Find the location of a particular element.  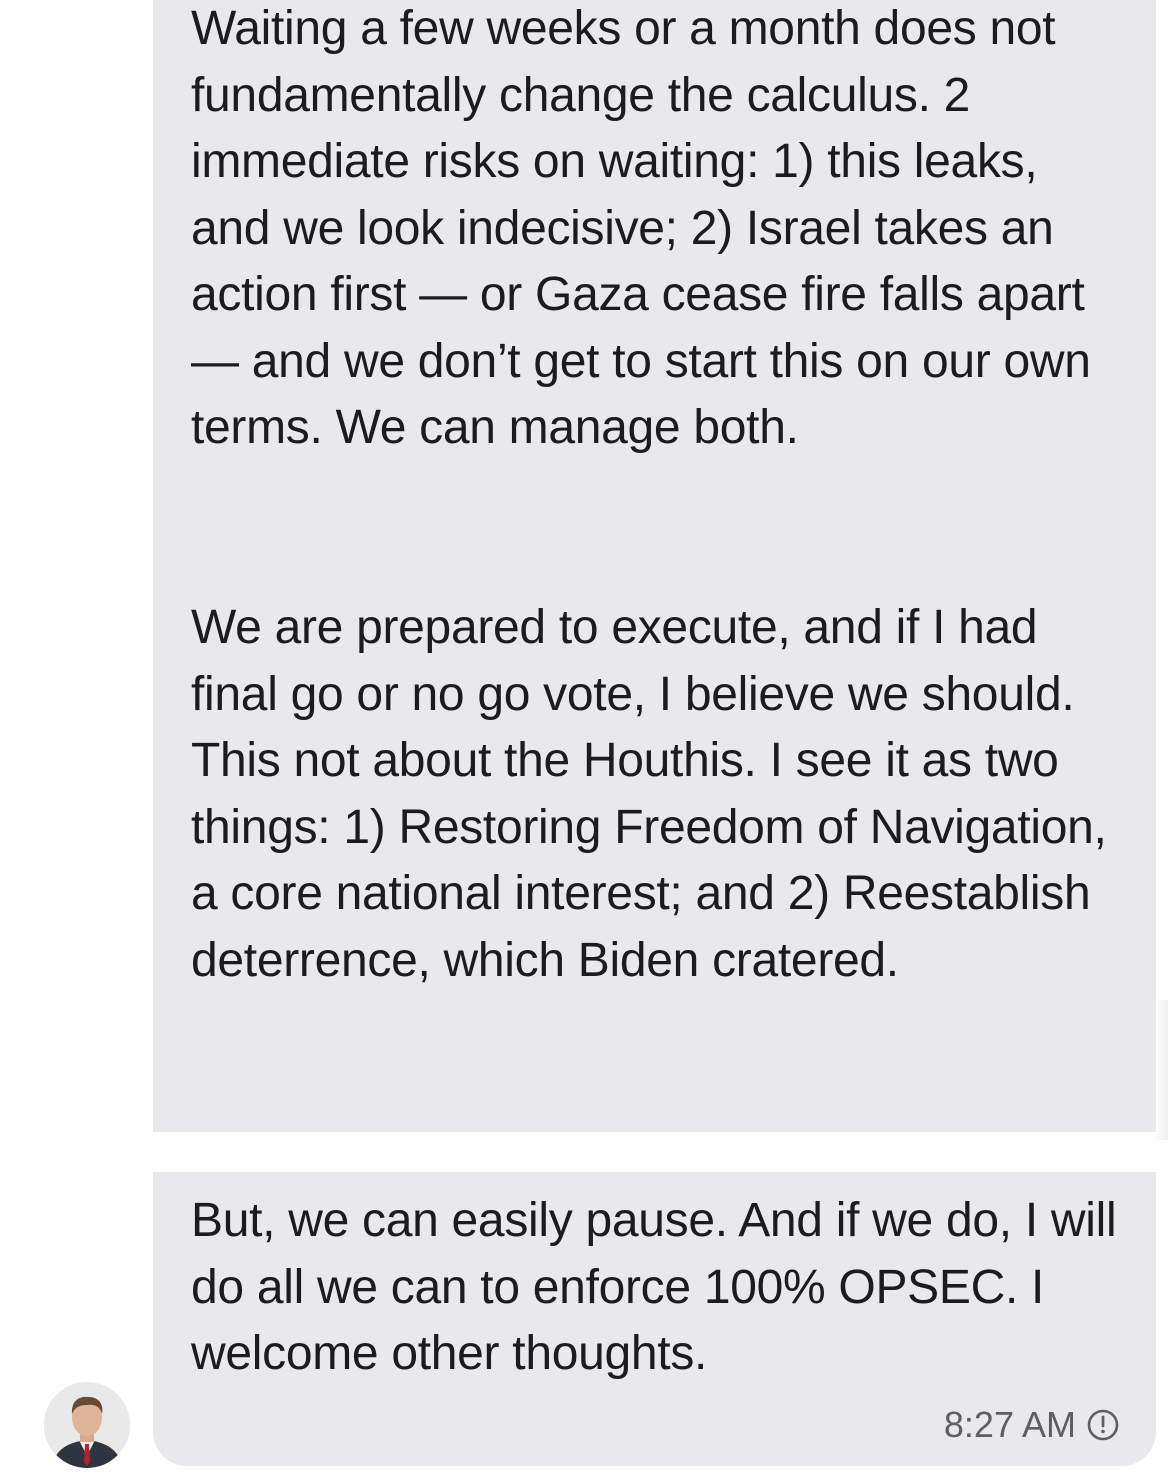

avatar is located at coordinates (87, 1425).